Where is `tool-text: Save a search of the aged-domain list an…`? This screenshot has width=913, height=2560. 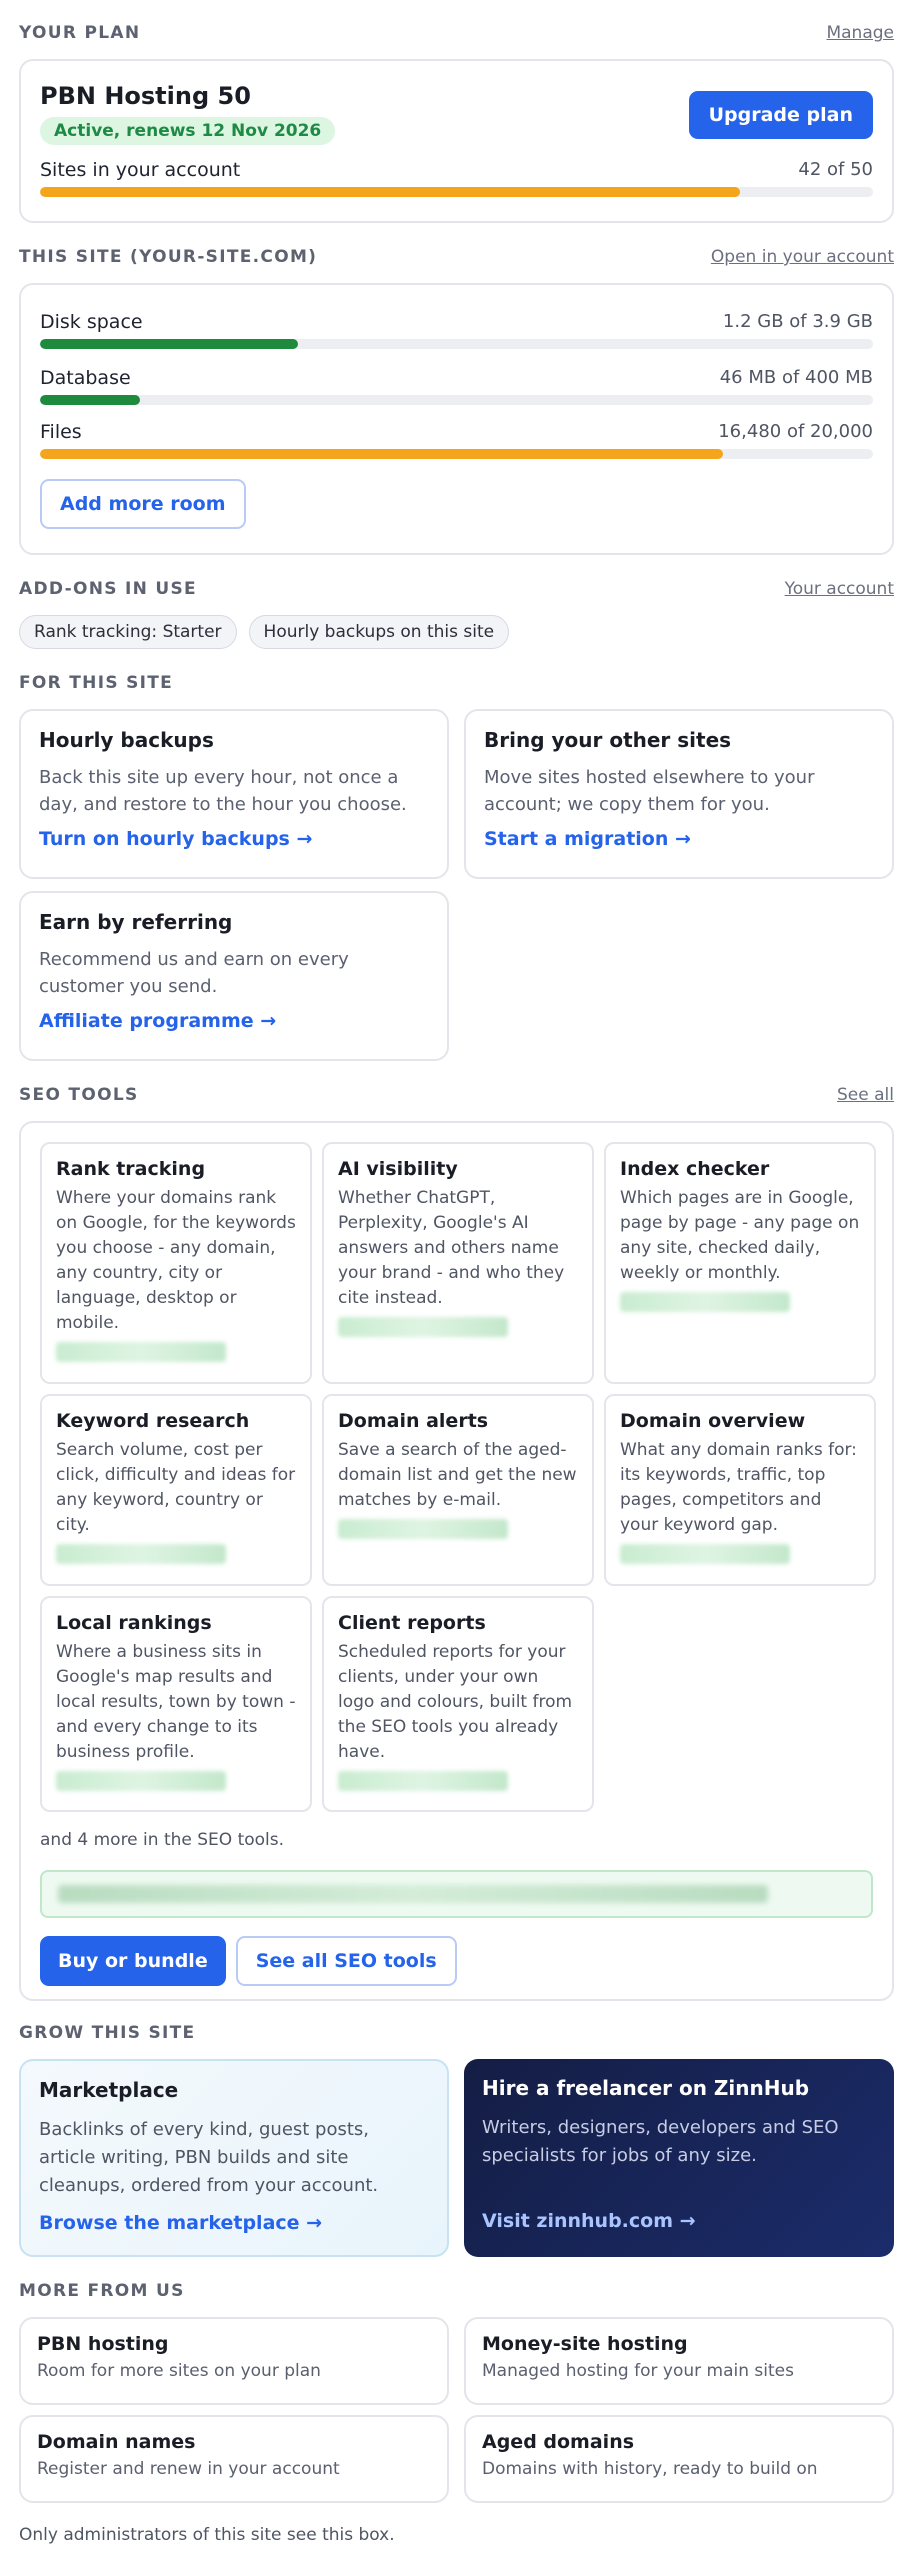
tool-text: Save a search of the aged-domain list an… is located at coordinates (457, 1475).